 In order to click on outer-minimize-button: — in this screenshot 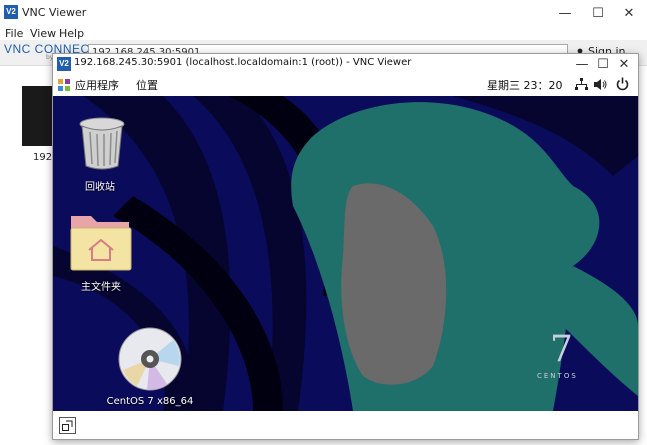, I will do `click(565, 13)`.